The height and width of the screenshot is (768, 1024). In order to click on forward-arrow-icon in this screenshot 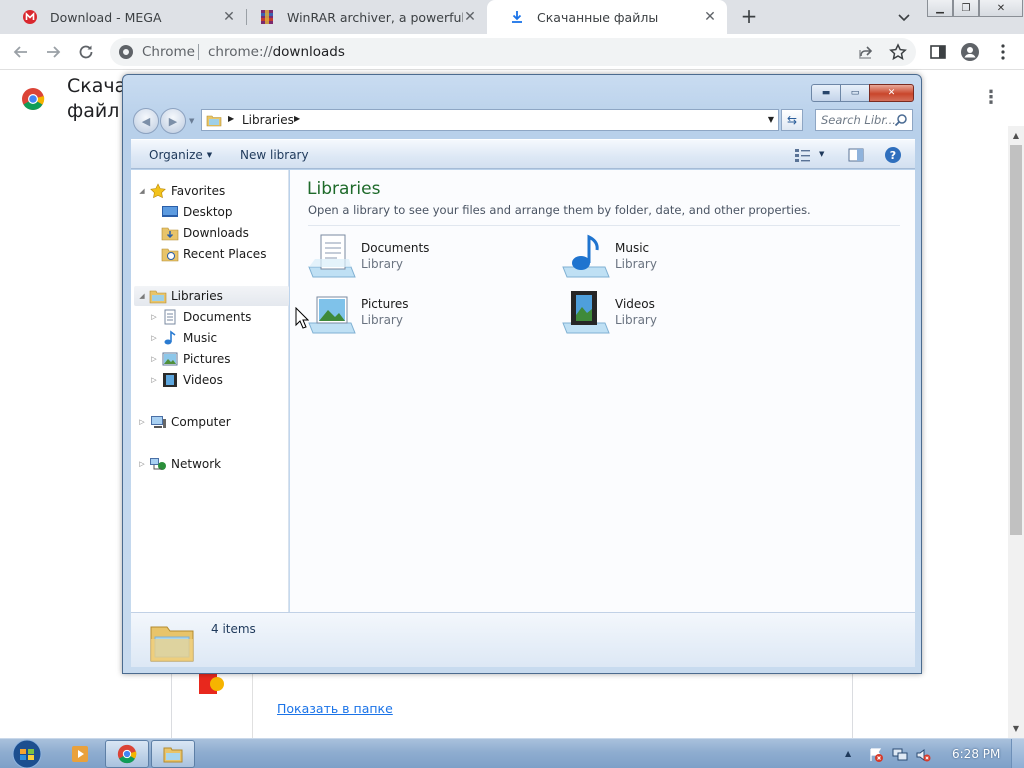, I will do `click(53, 52)`.